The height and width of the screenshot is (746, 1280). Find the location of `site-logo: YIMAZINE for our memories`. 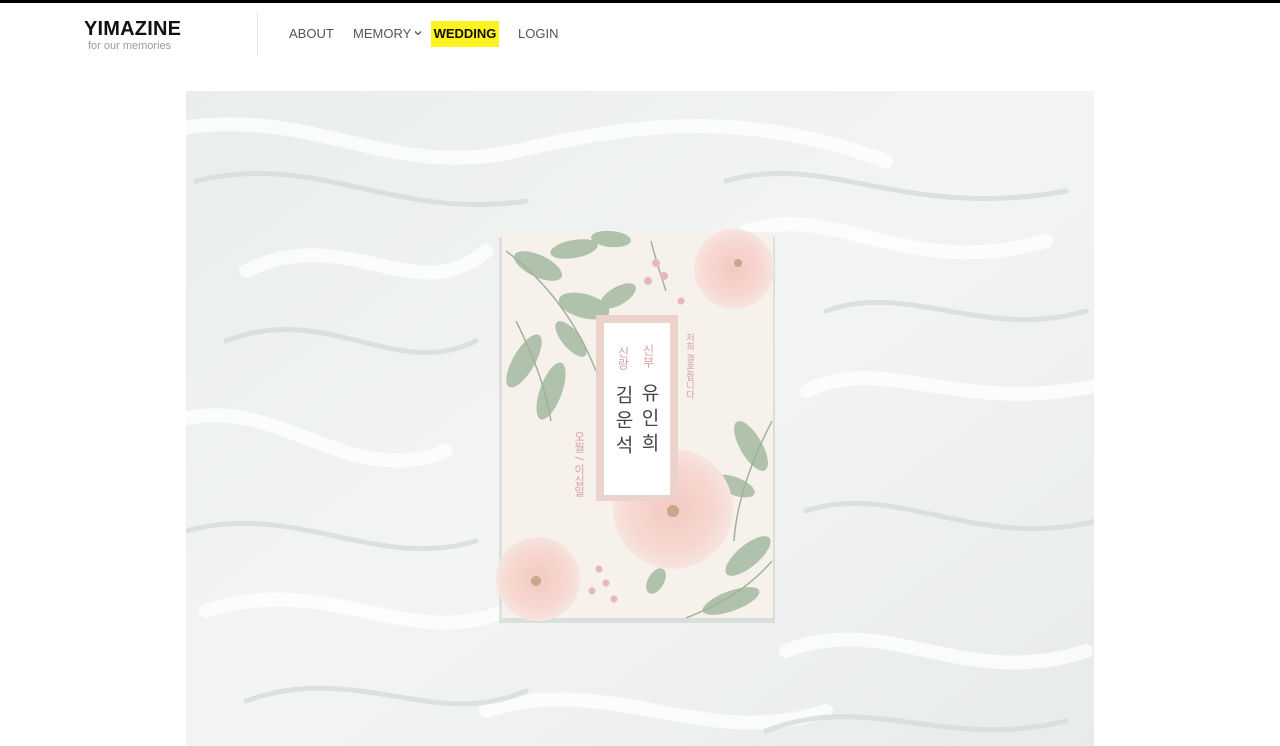

site-logo: YIMAZINE for our memories is located at coordinates (159, 37).